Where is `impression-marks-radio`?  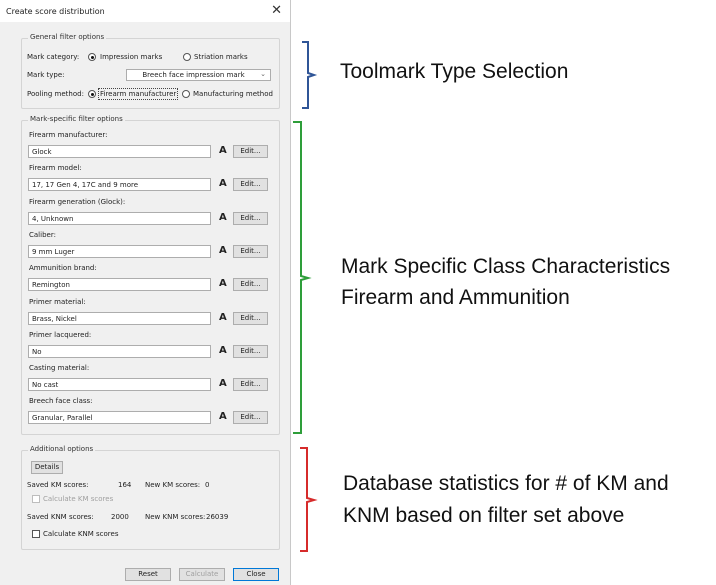 impression-marks-radio is located at coordinates (92, 57).